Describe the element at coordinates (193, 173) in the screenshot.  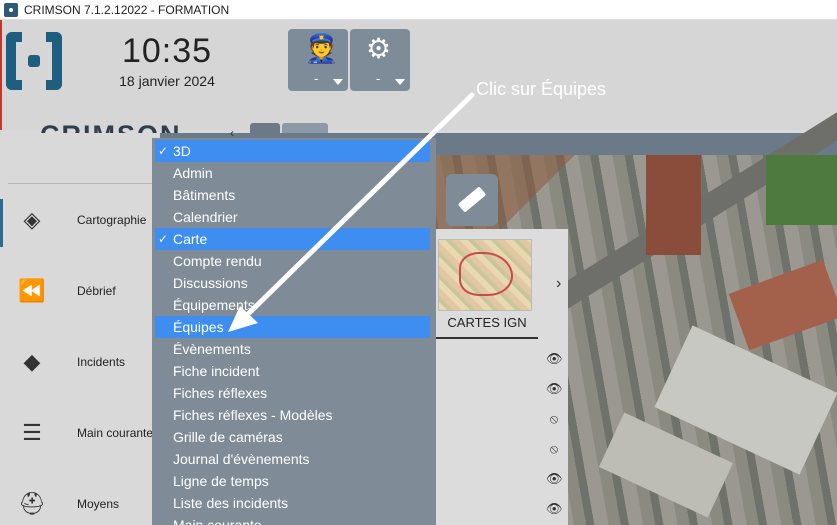
I see `menu-item-label: Admin` at that location.